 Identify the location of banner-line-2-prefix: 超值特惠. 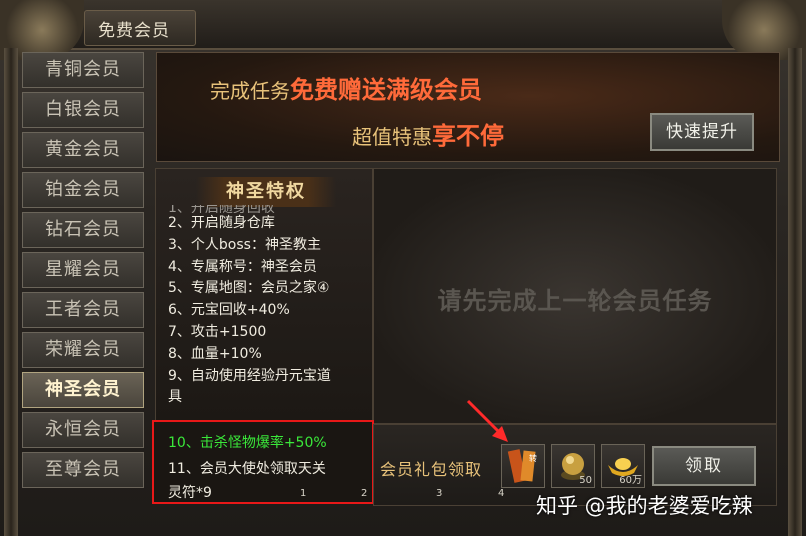
(392, 137).